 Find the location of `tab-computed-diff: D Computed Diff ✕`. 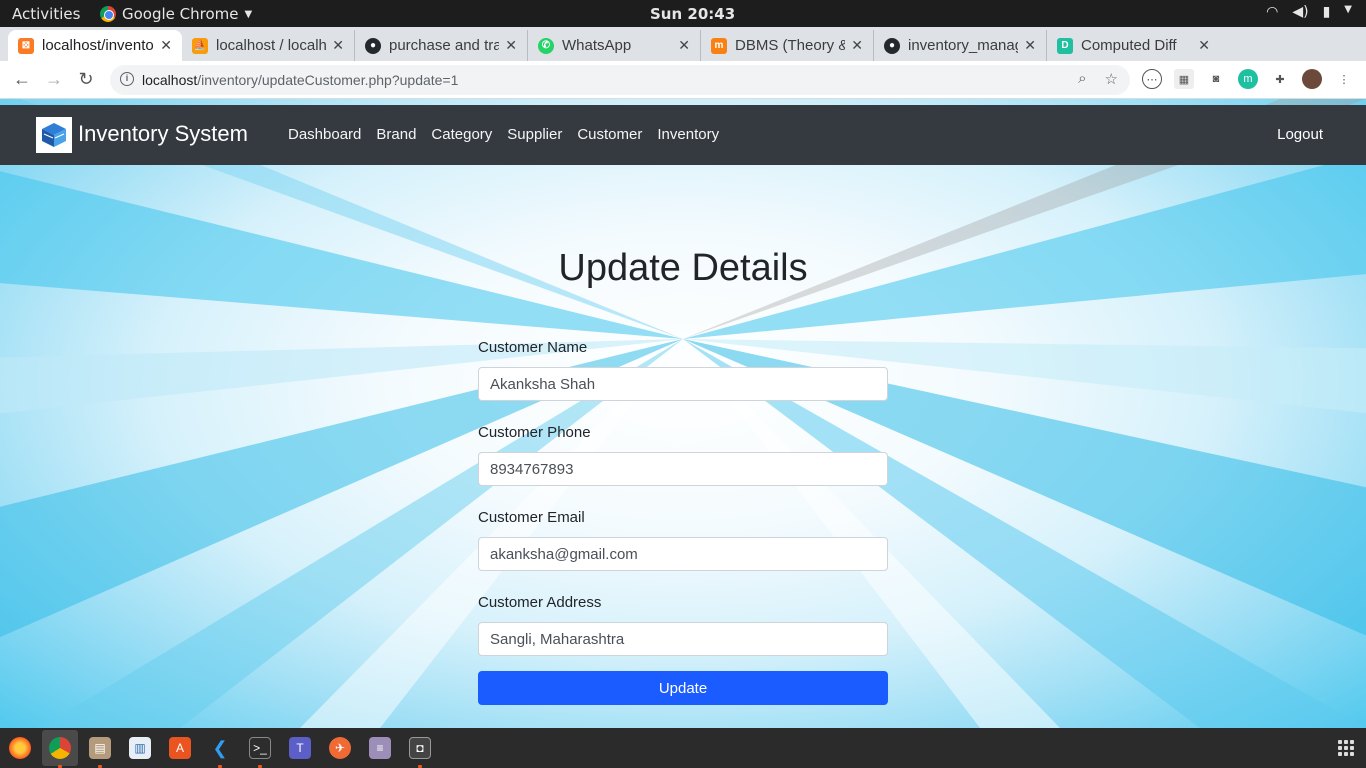

tab-computed-diff: D Computed Diff ✕ is located at coordinates (1133, 45).